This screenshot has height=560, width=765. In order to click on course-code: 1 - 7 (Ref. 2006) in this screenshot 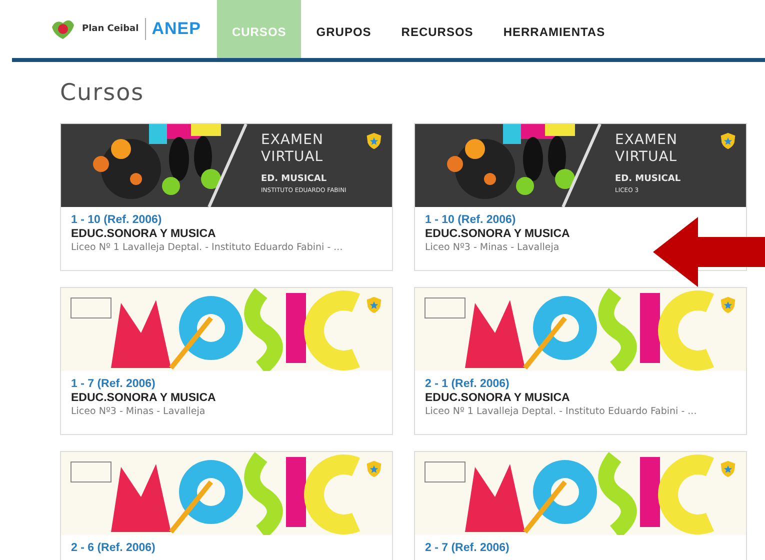, I will do `click(113, 384)`.